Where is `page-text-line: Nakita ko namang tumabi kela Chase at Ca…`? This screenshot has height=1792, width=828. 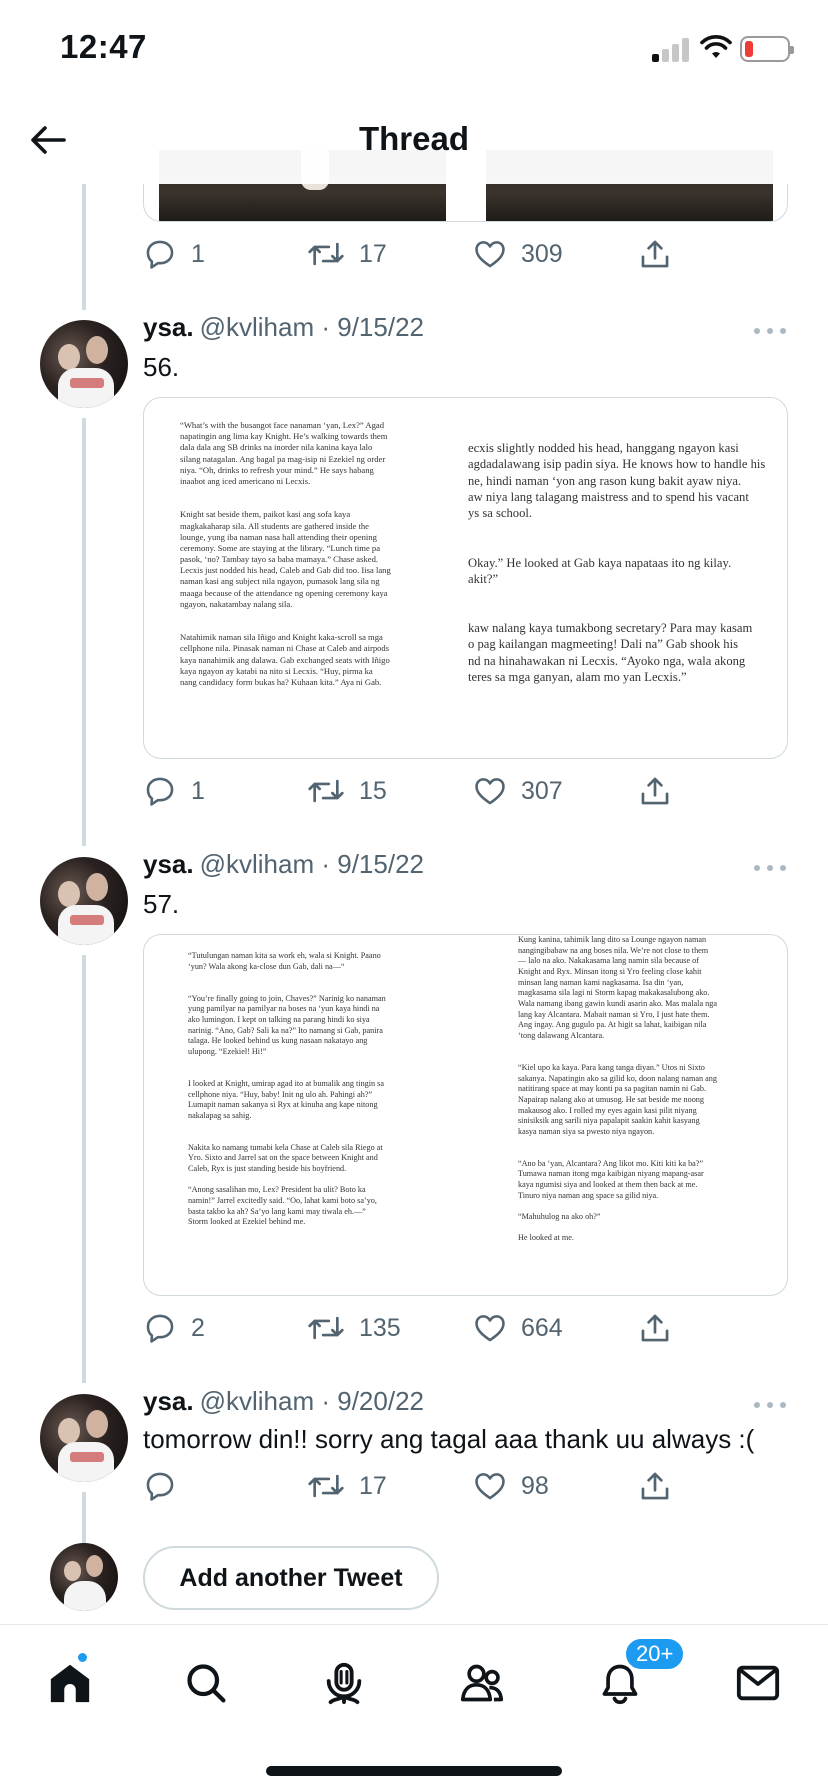 page-text-line: Nakita ko namang tumabi kela Chase at Ca… is located at coordinates (285, 1147).